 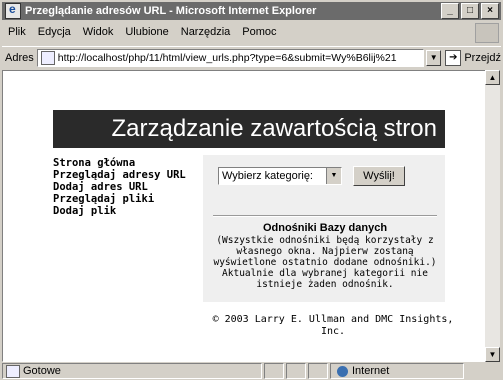 What do you see at coordinates (146, 32) in the screenshot?
I see `menu-favorites: Ulubione` at bounding box center [146, 32].